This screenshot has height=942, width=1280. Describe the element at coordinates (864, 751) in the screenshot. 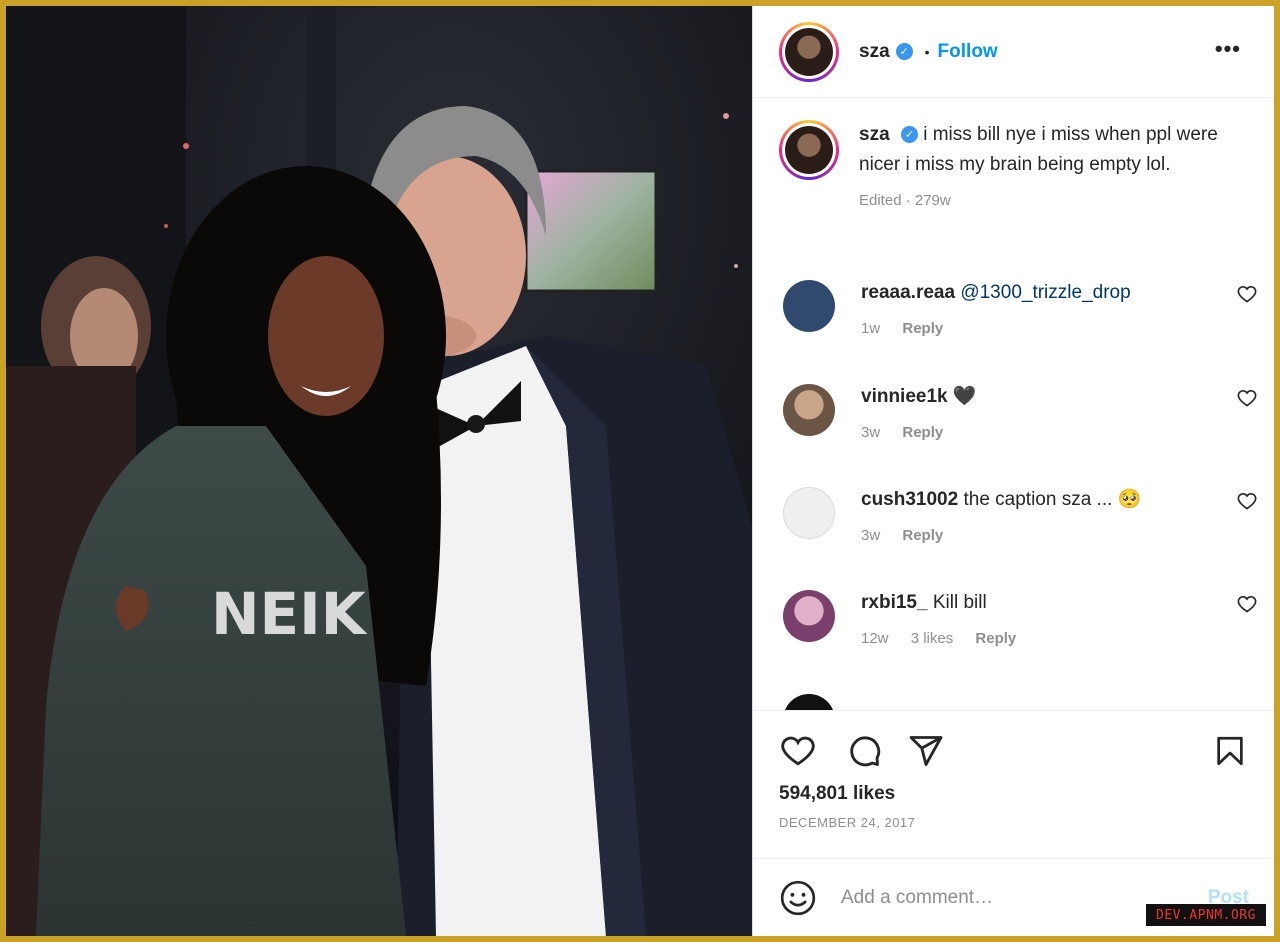

I see `comment-icon` at that location.